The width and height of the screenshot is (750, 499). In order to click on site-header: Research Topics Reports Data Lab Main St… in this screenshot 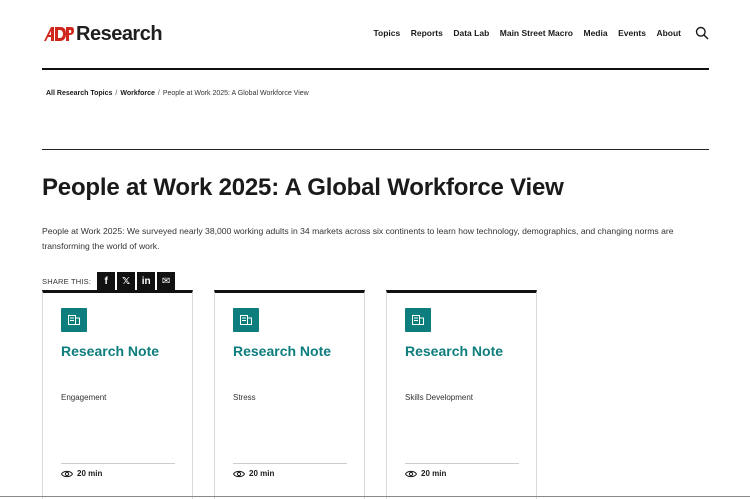, I will do `click(375, 34)`.